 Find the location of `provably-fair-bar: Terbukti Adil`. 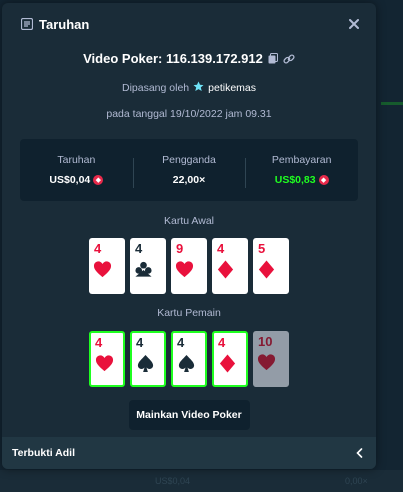

provably-fair-bar: Terbukti Adil is located at coordinates (189, 453).